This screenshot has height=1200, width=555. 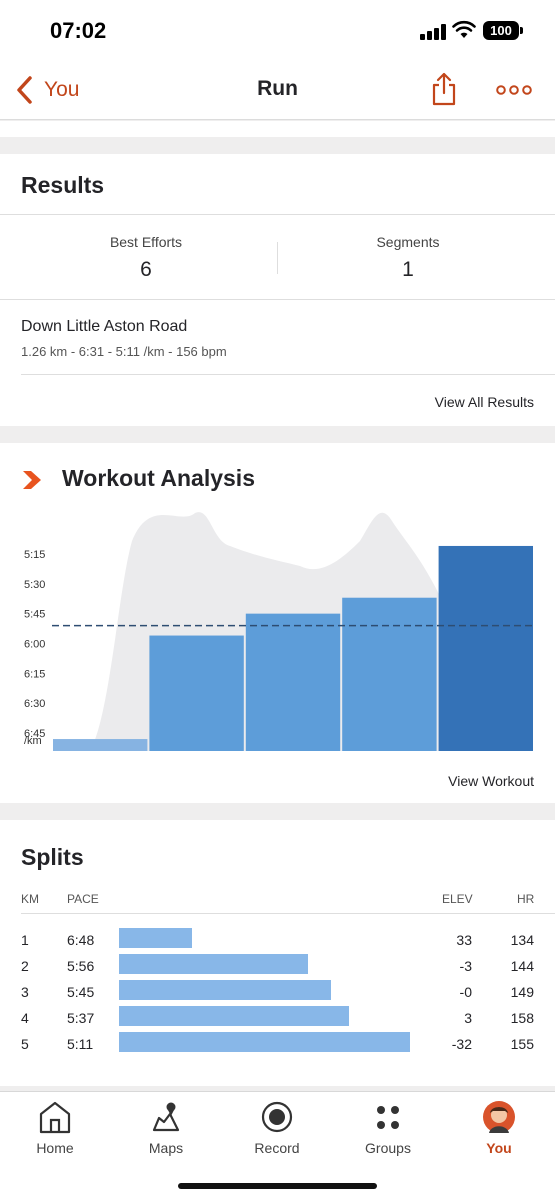 I want to click on previous-section-edge, so click(x=277, y=129).